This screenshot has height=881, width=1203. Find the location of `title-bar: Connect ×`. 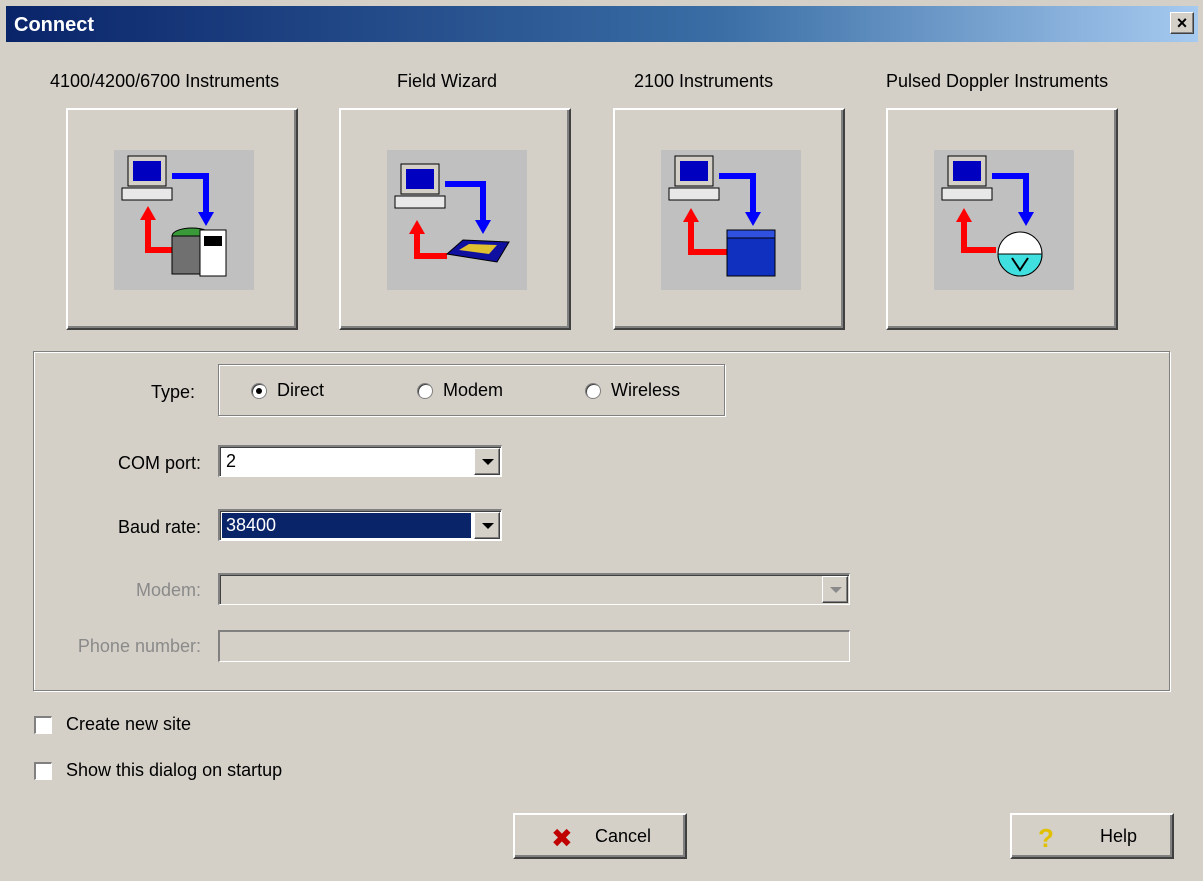

title-bar: Connect × is located at coordinates (602, 24).